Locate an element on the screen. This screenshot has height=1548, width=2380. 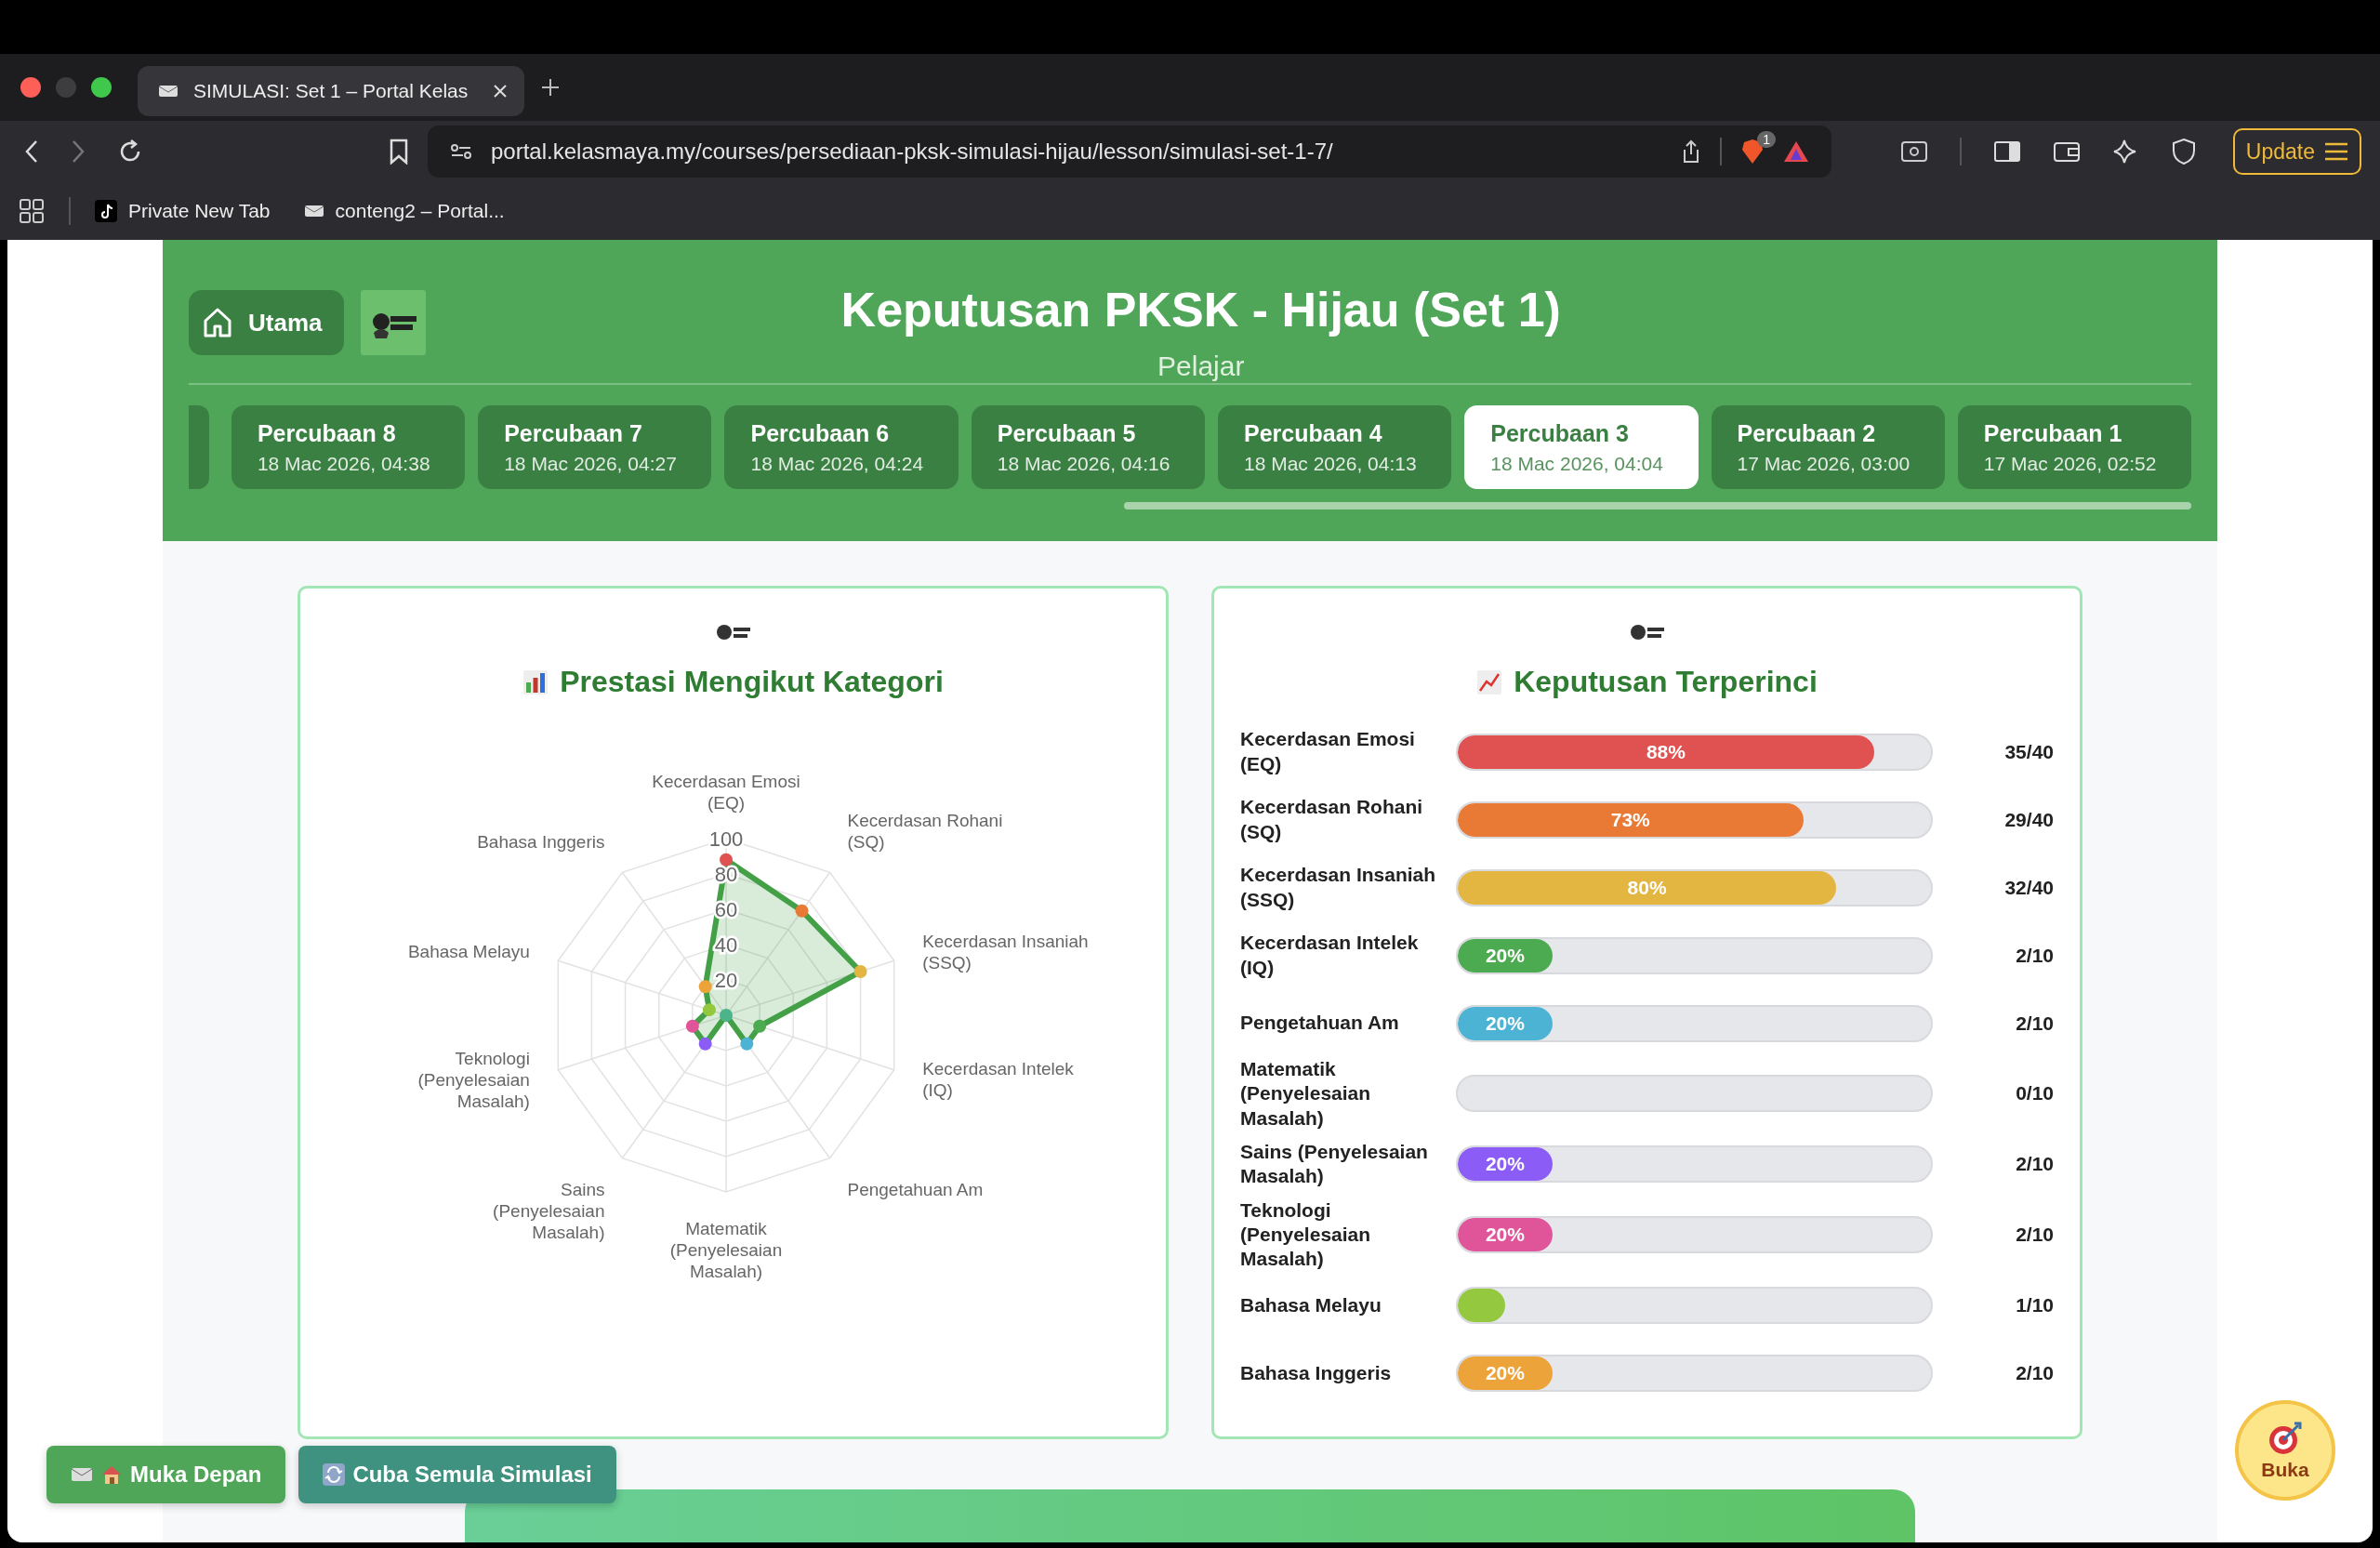
category-label: Kecerdasan Insaniah (SSQ) is located at coordinates (1338, 887).